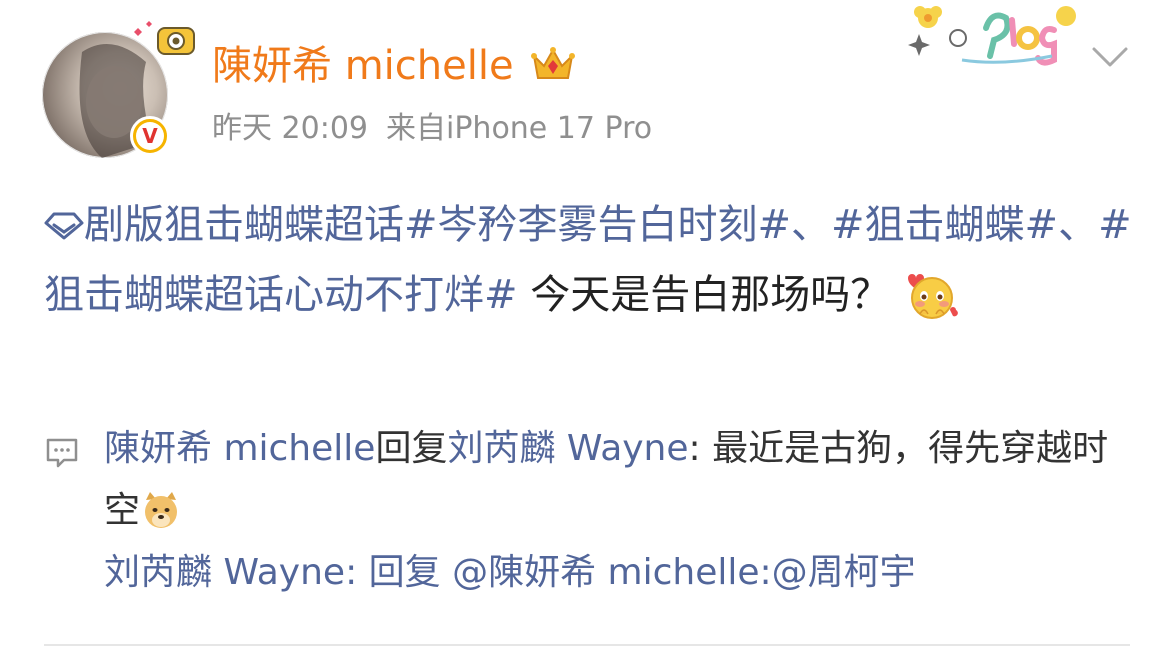  Describe the element at coordinates (1110, 57) in the screenshot. I see `chevron-down-icon` at that location.